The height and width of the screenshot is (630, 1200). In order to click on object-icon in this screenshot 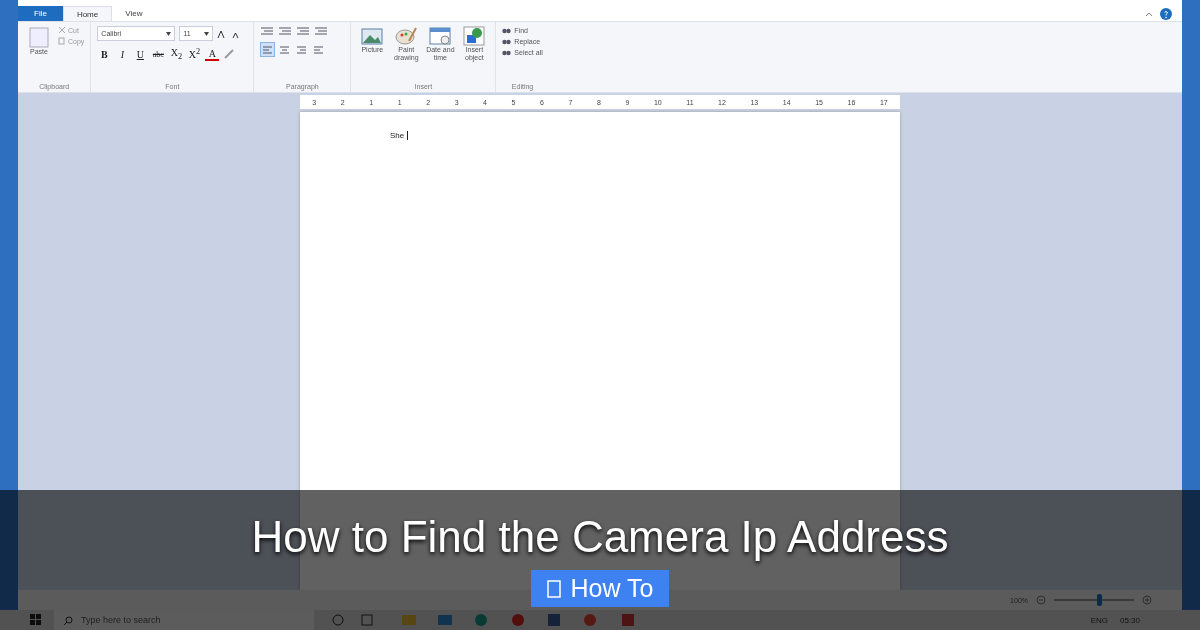, I will do `click(474, 36)`.